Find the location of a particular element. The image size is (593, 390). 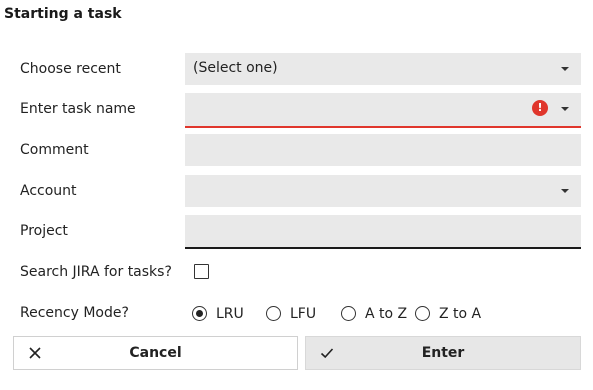

project-label: Project is located at coordinates (44, 231).